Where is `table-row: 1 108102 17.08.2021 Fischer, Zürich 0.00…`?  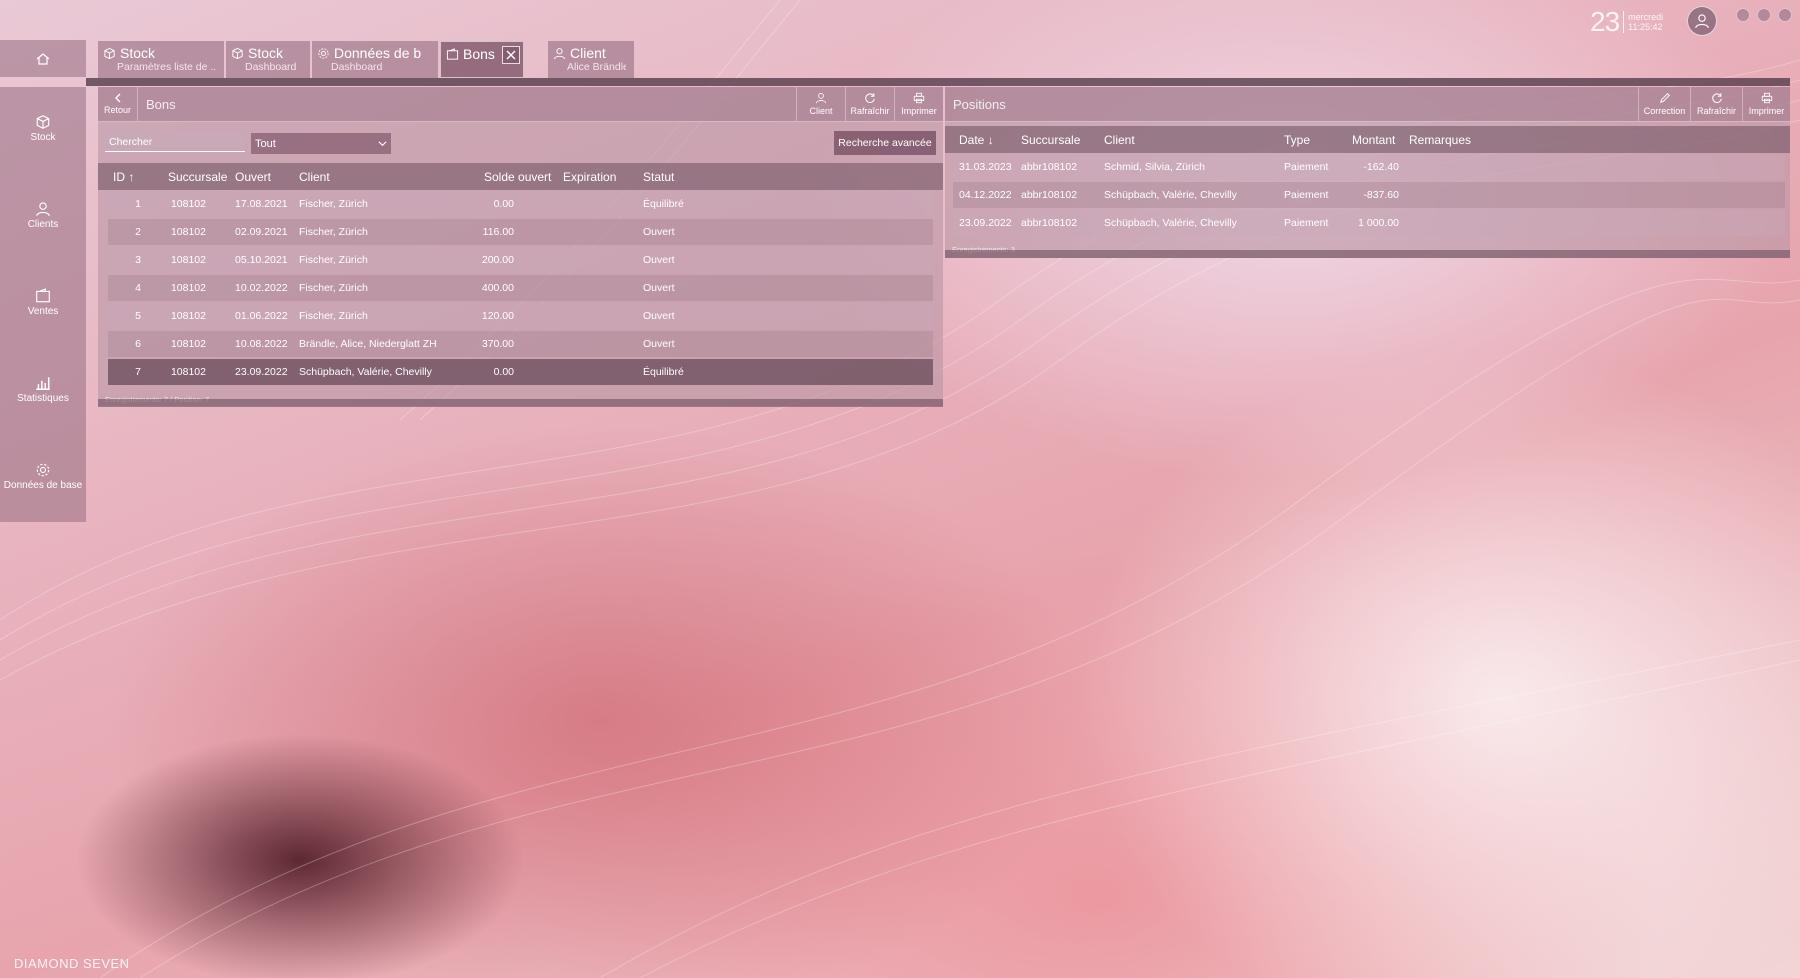 table-row: 1 108102 17.08.2021 Fischer, Zürich 0.00… is located at coordinates (520, 204).